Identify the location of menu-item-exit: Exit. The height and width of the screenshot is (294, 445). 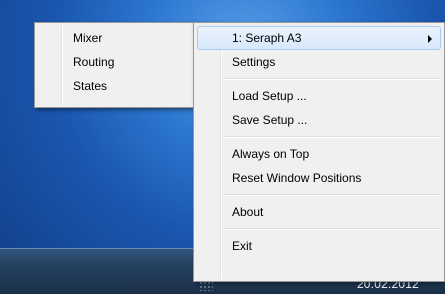
(319, 246).